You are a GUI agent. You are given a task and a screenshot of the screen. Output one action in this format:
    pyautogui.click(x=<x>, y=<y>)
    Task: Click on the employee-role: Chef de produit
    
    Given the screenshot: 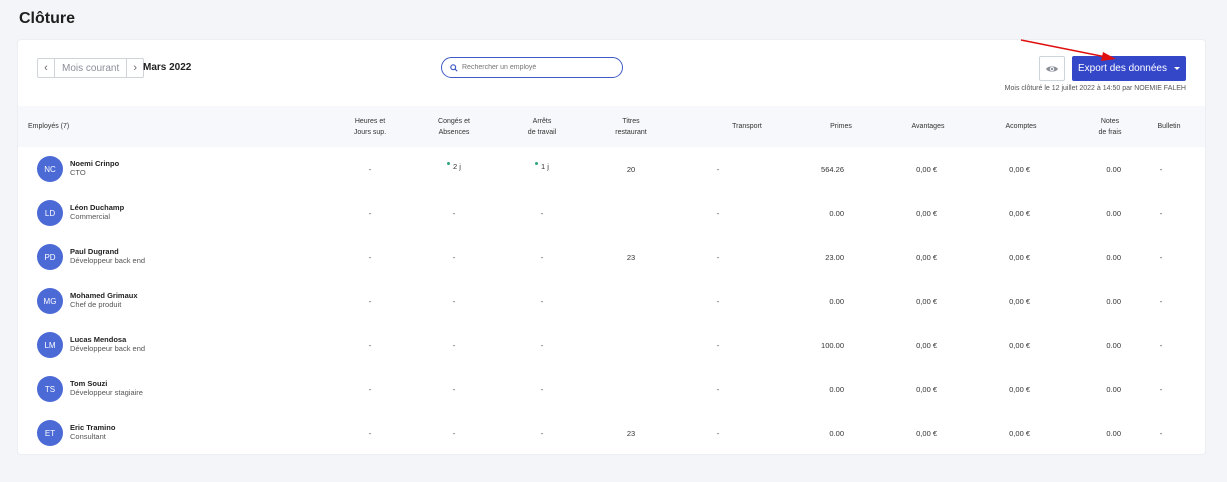 What is the action you would take?
    pyautogui.click(x=96, y=304)
    